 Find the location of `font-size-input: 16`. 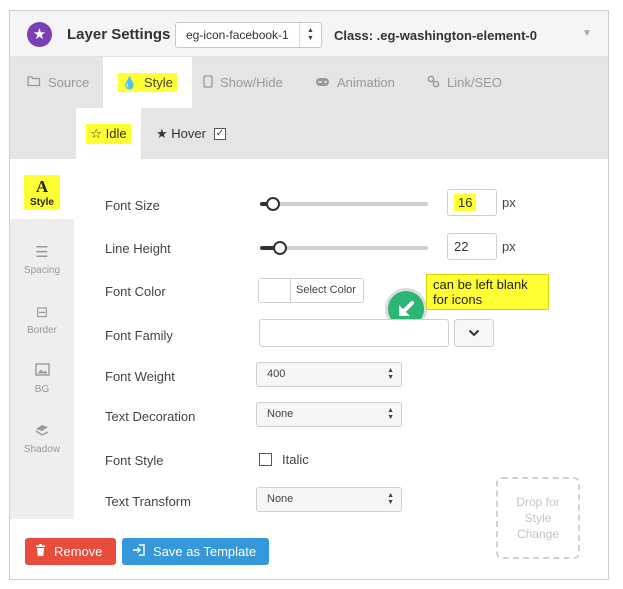

font-size-input: 16 is located at coordinates (472, 202).